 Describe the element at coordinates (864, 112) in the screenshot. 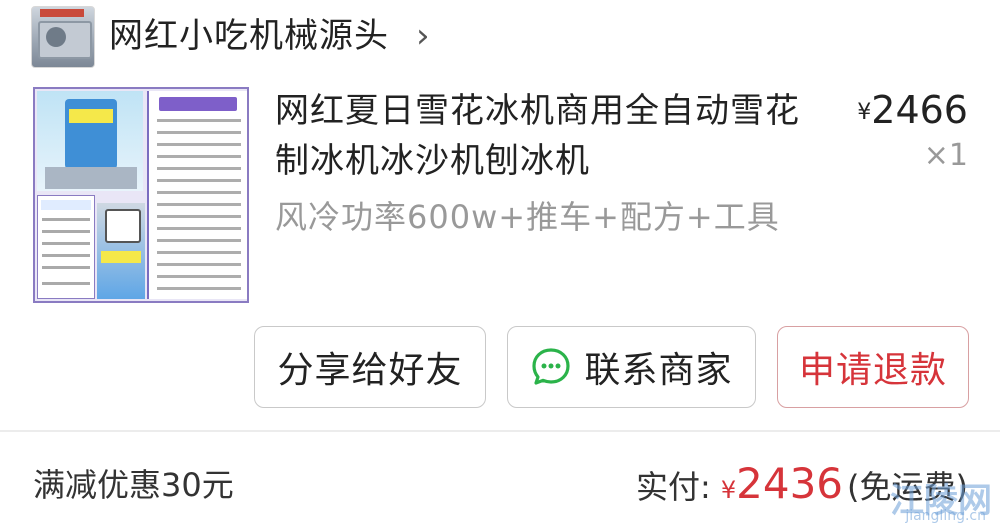

I see `price-currency: ¥` at that location.